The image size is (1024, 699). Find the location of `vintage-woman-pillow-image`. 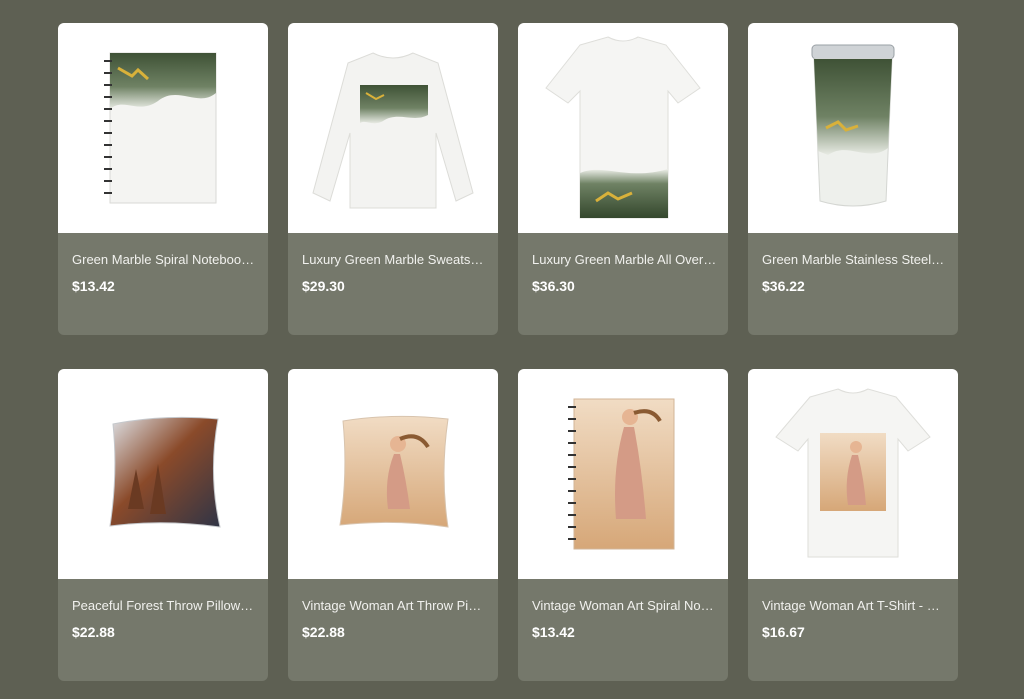

vintage-woman-pillow-image is located at coordinates (394, 471).